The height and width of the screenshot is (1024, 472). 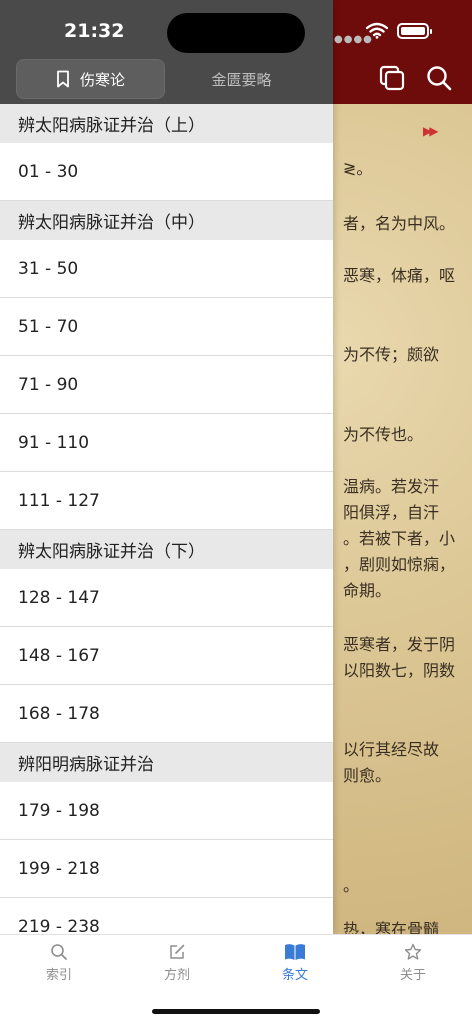 I want to click on book-icon, so click(x=295, y=952).